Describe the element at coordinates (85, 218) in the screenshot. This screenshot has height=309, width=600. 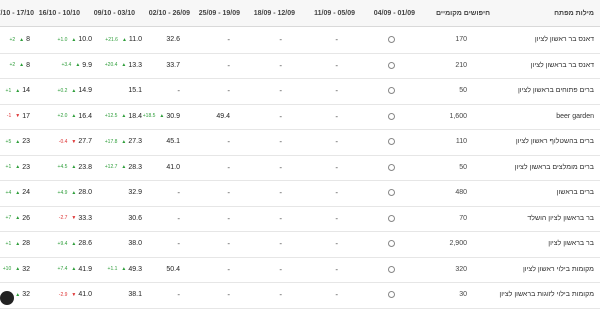
I see `rank-value: 33.3` at that location.